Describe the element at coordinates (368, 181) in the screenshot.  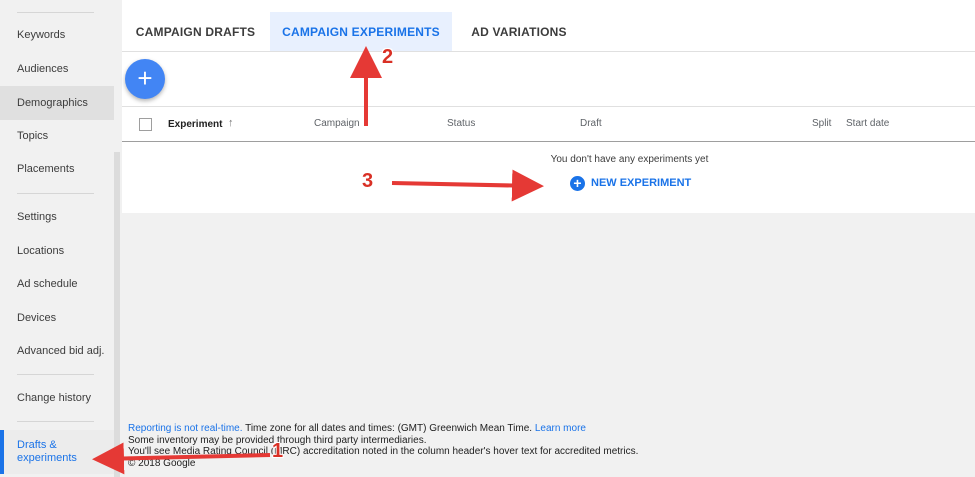
I see `annotation-number-3: 3` at that location.